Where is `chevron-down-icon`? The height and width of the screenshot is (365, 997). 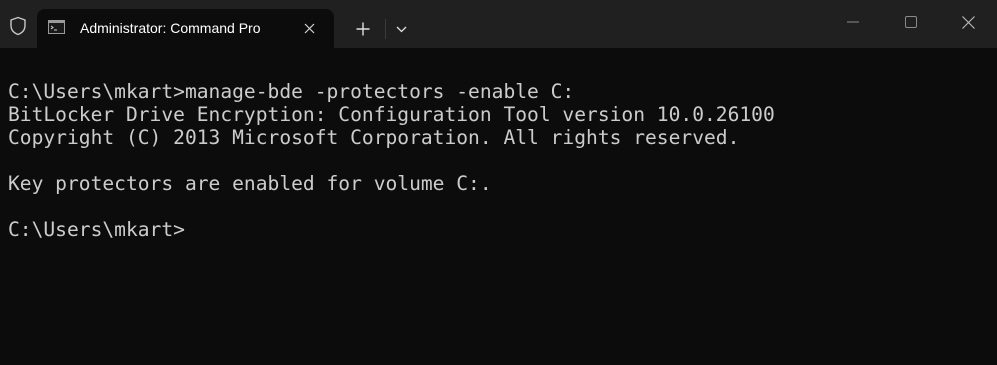
chevron-down-icon is located at coordinates (401, 29).